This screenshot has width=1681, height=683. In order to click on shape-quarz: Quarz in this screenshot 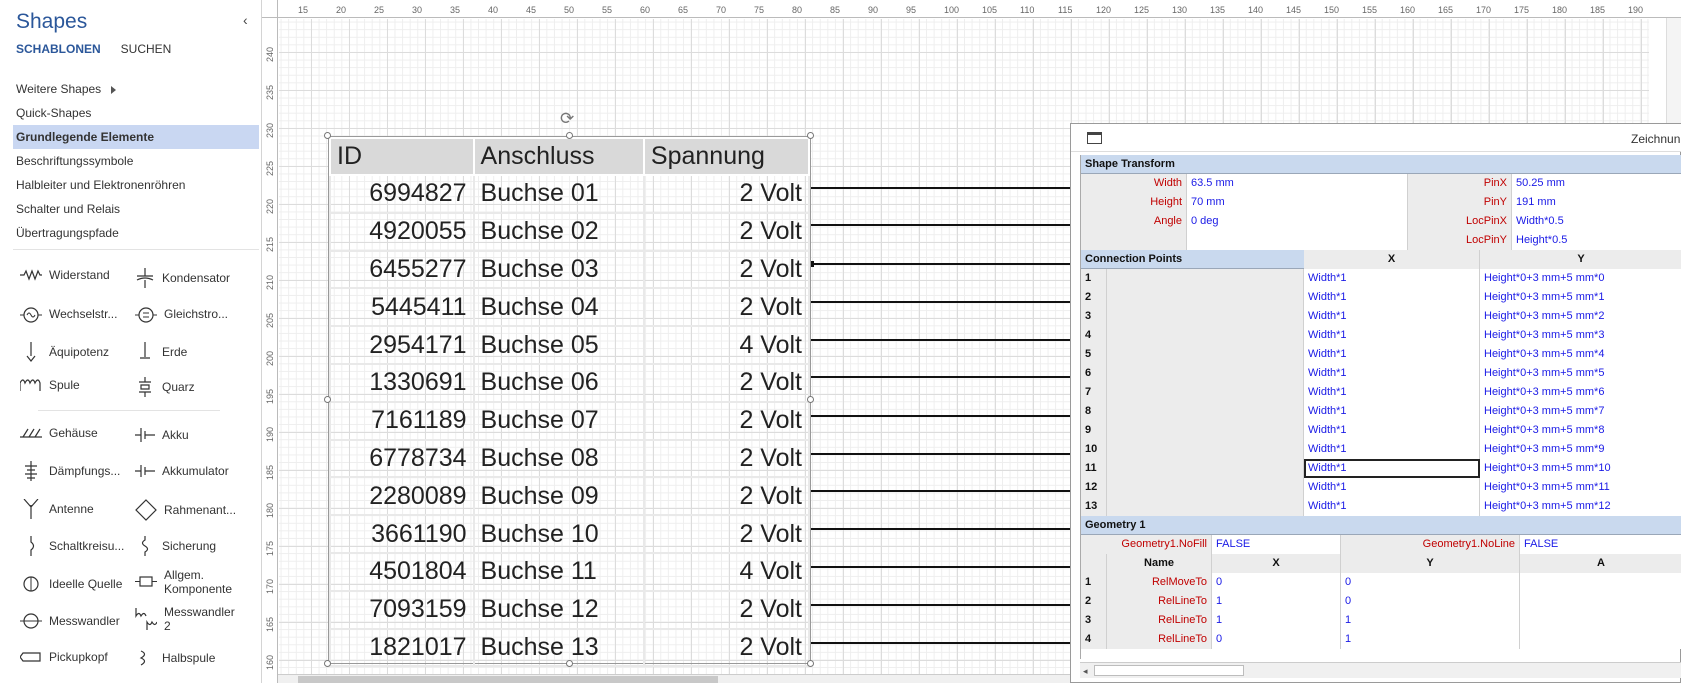, I will do `click(195, 387)`.